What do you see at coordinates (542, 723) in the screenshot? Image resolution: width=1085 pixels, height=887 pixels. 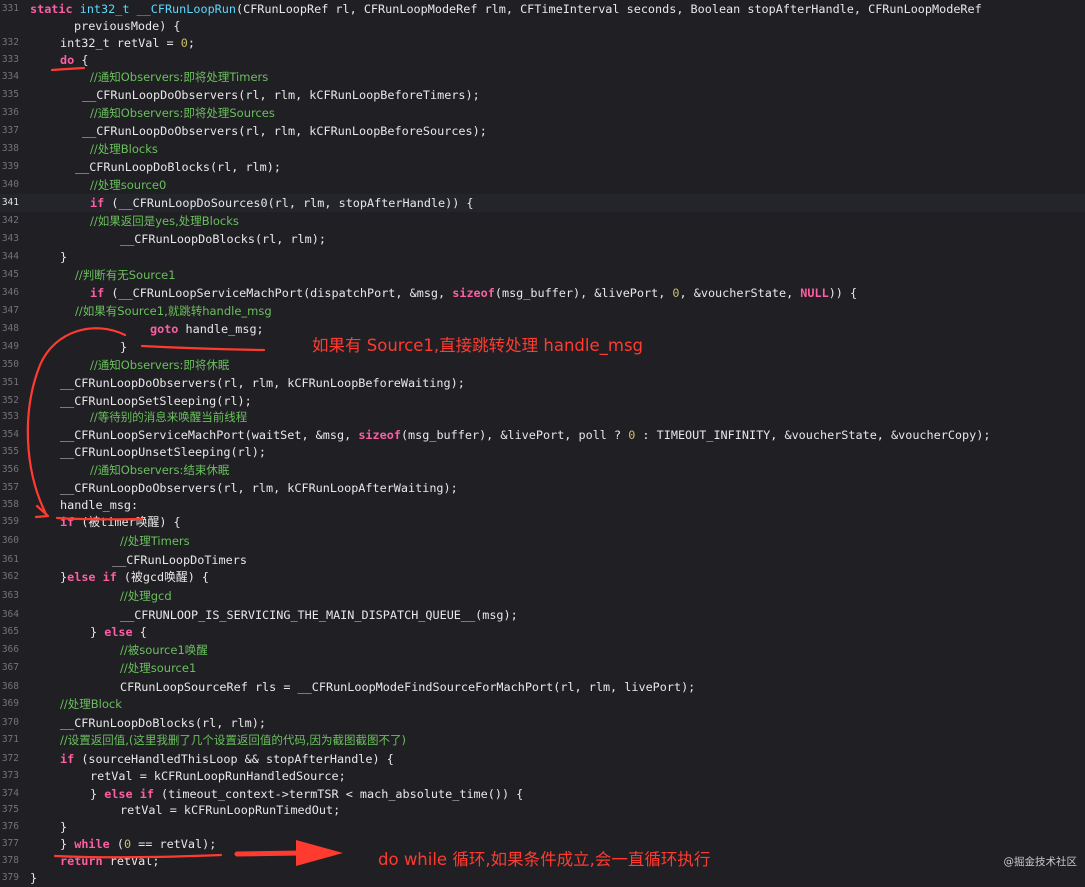 I see `code-line: 370 __CFRunLoopDoBlocks(rl, rlm);` at bounding box center [542, 723].